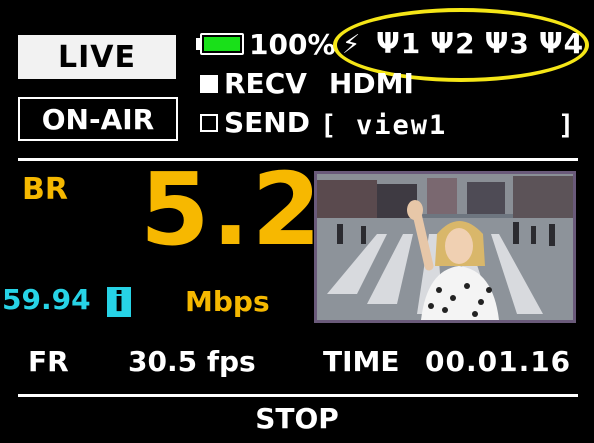  I want to click on recv-mode-row: RECV HDMI, so click(307, 83).